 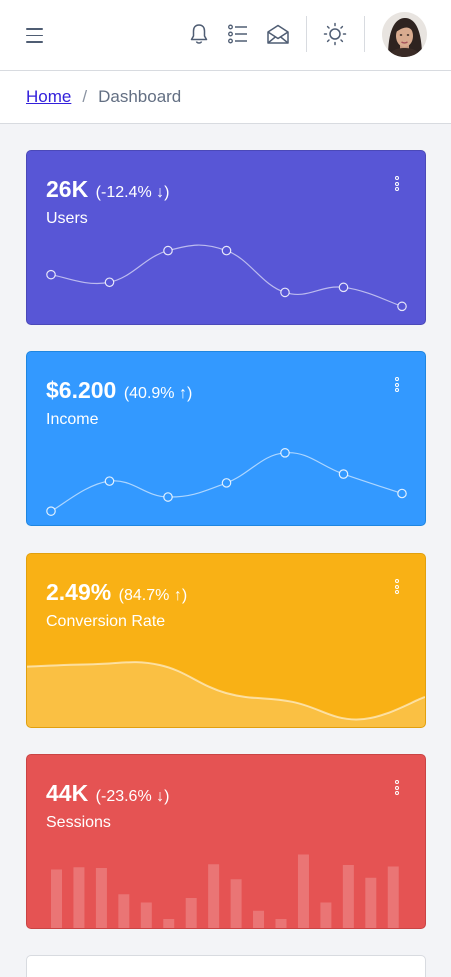 I want to click on bell-icon, so click(x=199, y=34).